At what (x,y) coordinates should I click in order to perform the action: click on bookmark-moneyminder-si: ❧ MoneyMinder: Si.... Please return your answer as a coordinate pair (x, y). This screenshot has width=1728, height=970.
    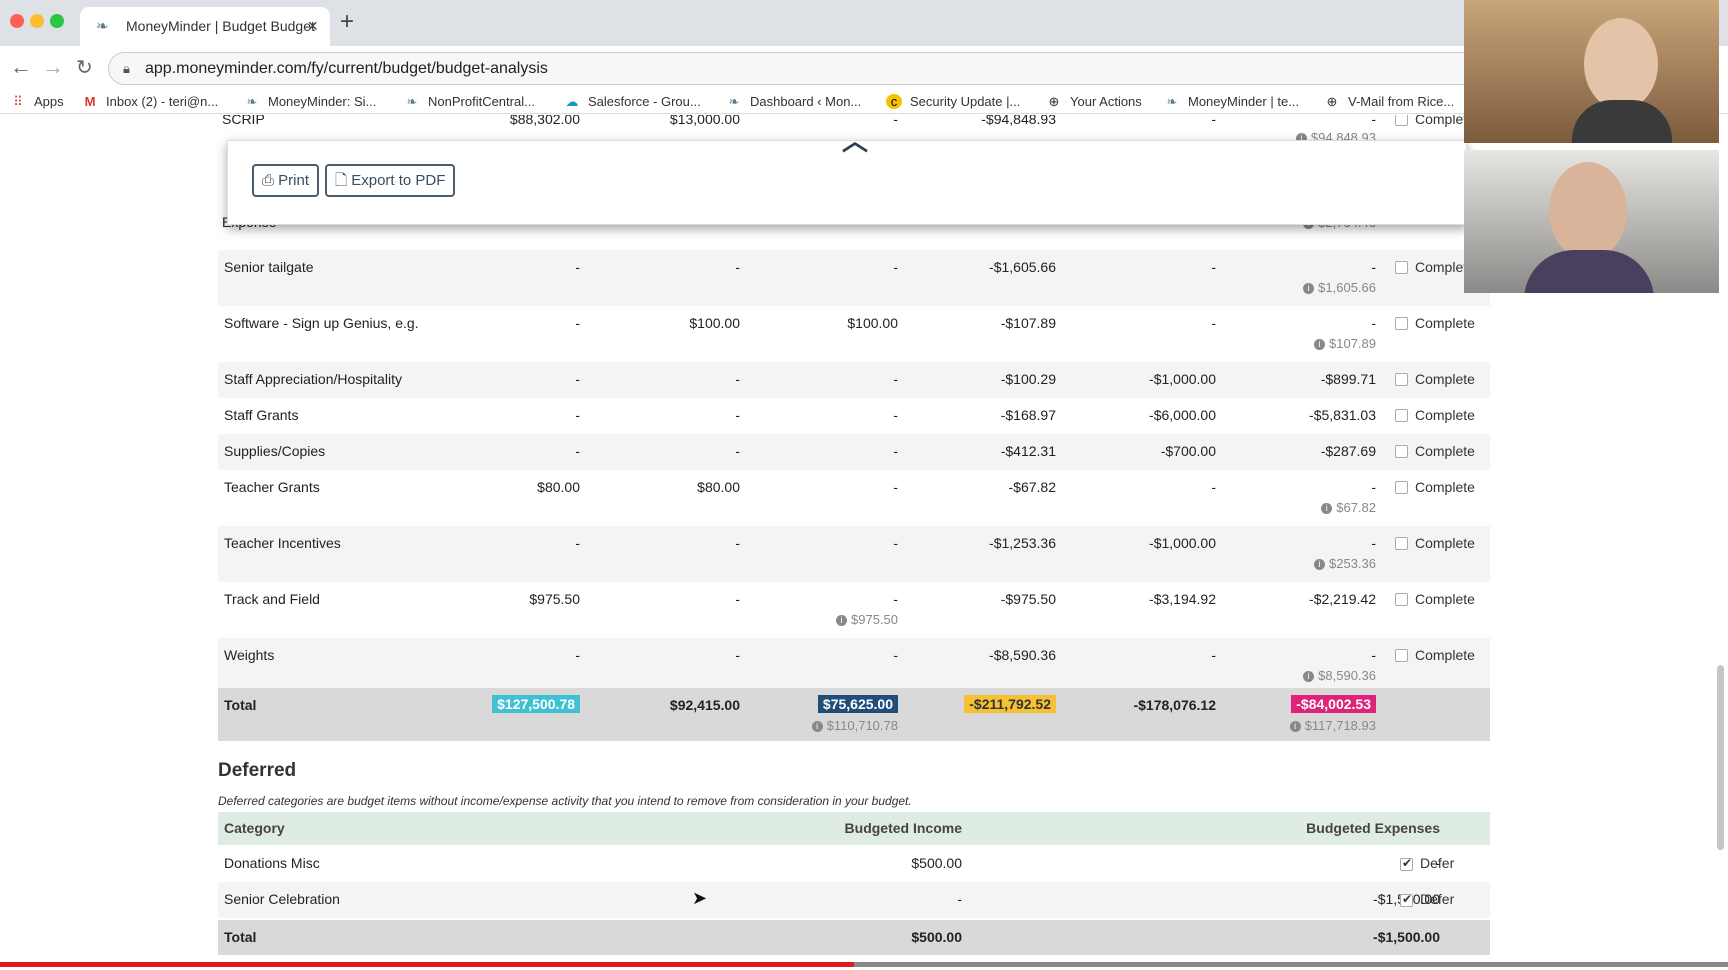
    Looking at the image, I should click on (310, 102).